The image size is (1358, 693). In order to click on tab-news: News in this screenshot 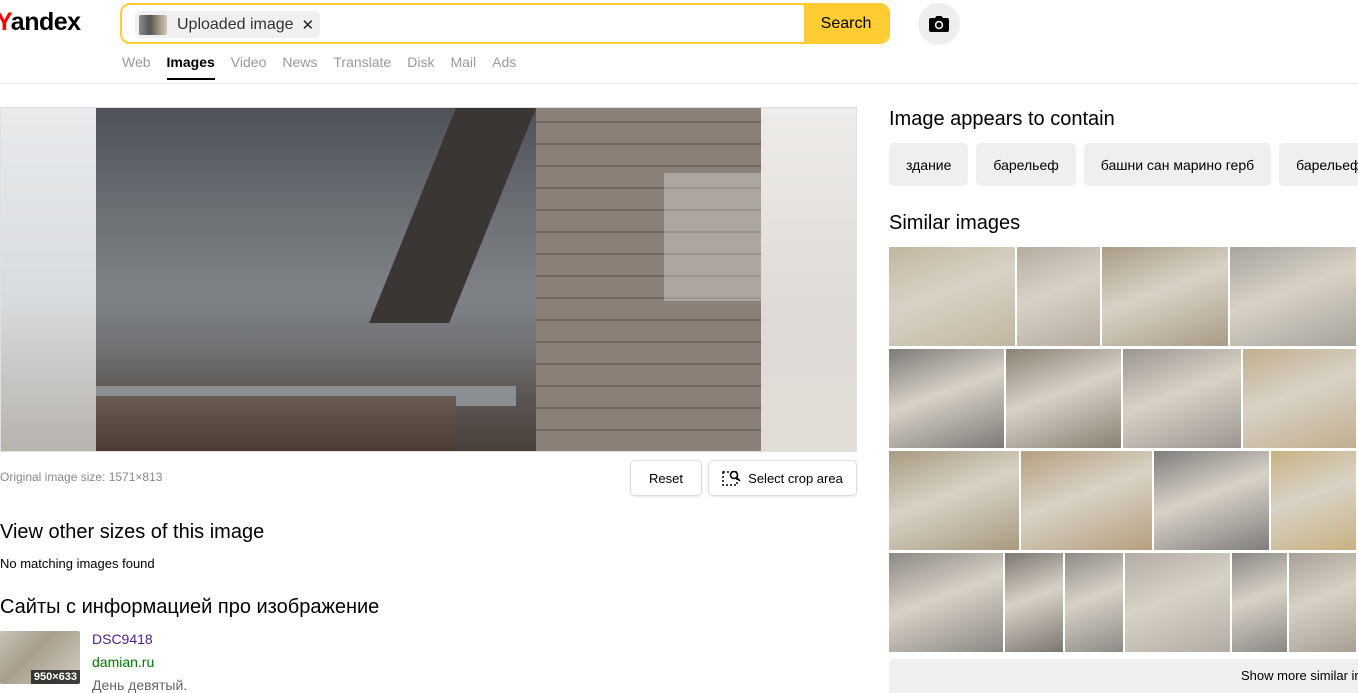, I will do `click(299, 67)`.